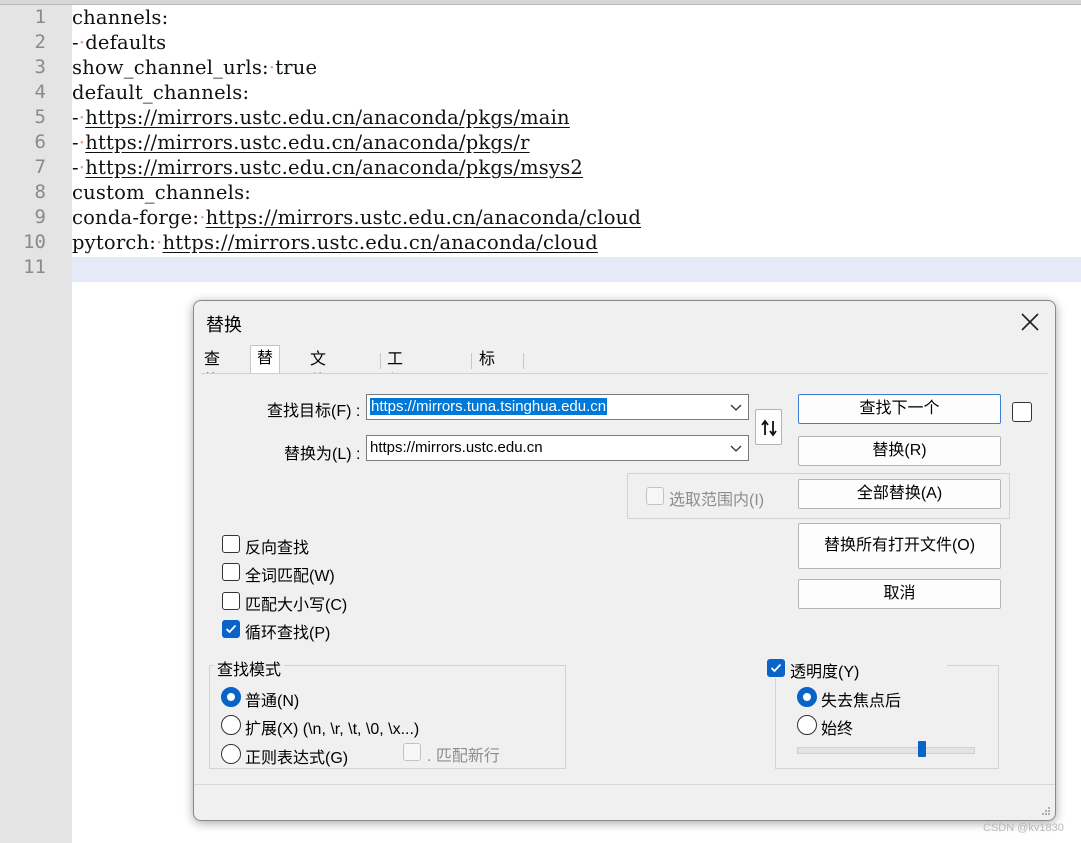 Image resolution: width=1081 pixels, height=843 pixels. I want to click on find-next-button: 查找下一个, so click(899, 409).